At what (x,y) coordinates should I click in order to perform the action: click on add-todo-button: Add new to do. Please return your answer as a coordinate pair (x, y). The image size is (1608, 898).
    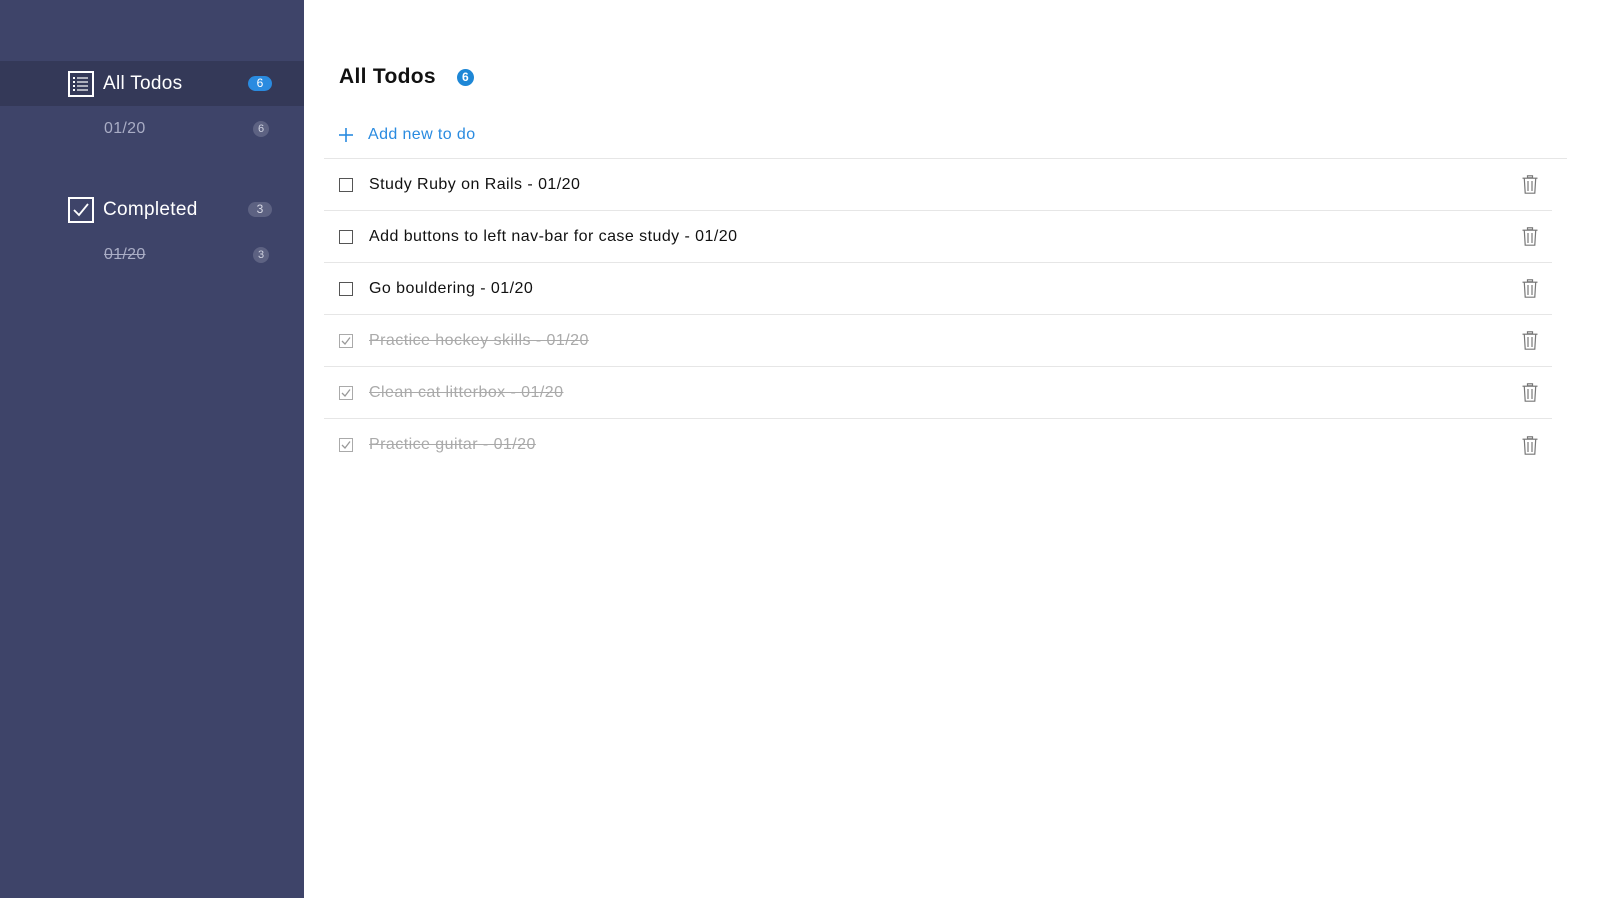
    Looking at the image, I should click on (945, 139).